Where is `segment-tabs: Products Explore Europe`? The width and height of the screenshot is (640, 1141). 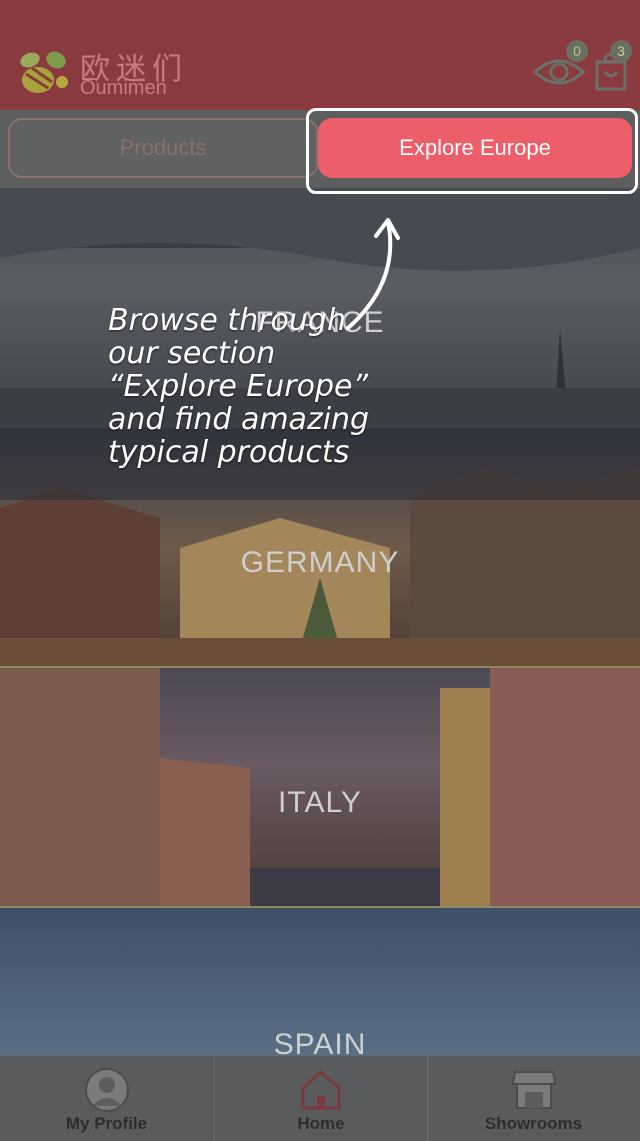
segment-tabs: Products Explore Europe is located at coordinates (320, 149).